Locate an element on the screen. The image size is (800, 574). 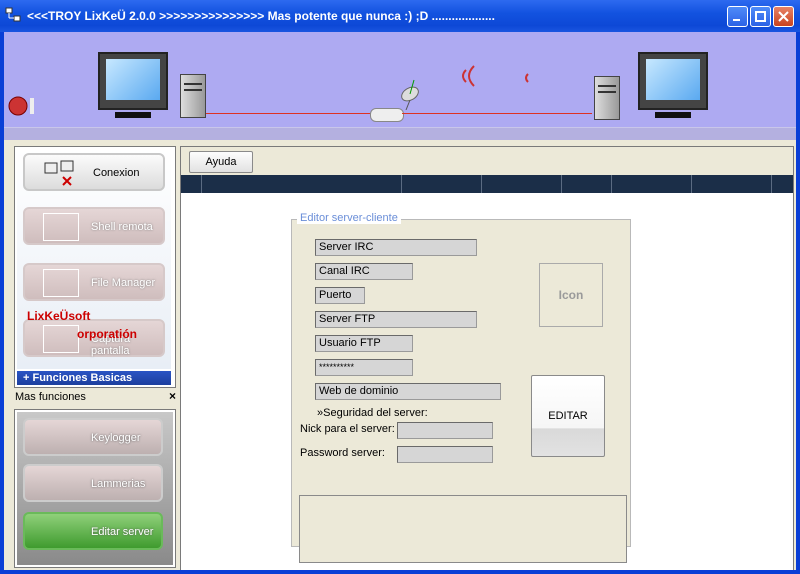
network-cable is located at coordinates (291, 113).